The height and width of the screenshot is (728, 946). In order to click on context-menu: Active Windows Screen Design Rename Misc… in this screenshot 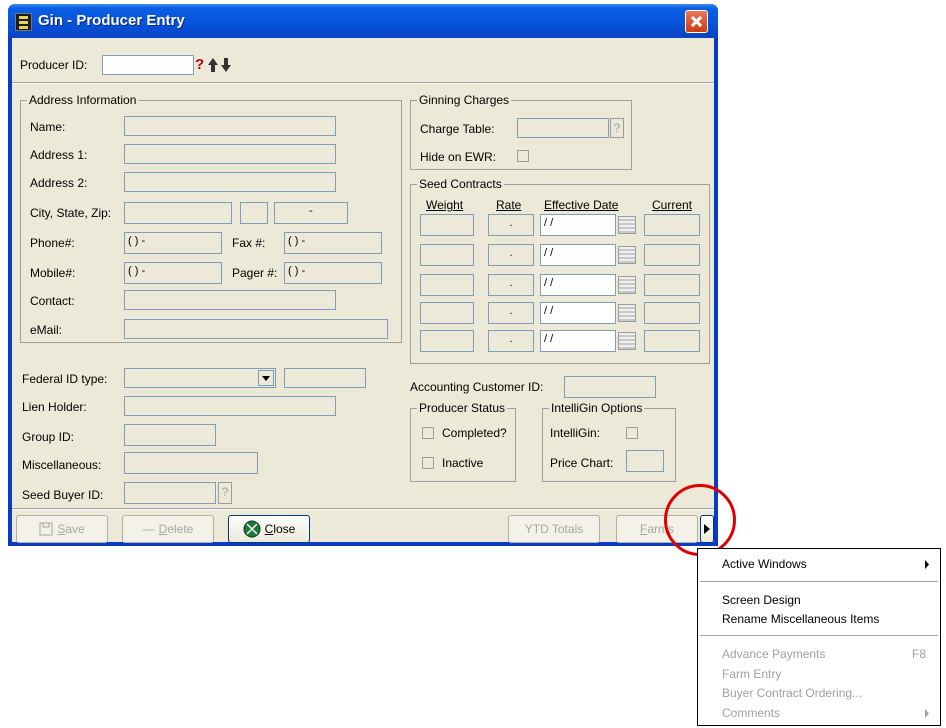, I will do `click(819, 637)`.